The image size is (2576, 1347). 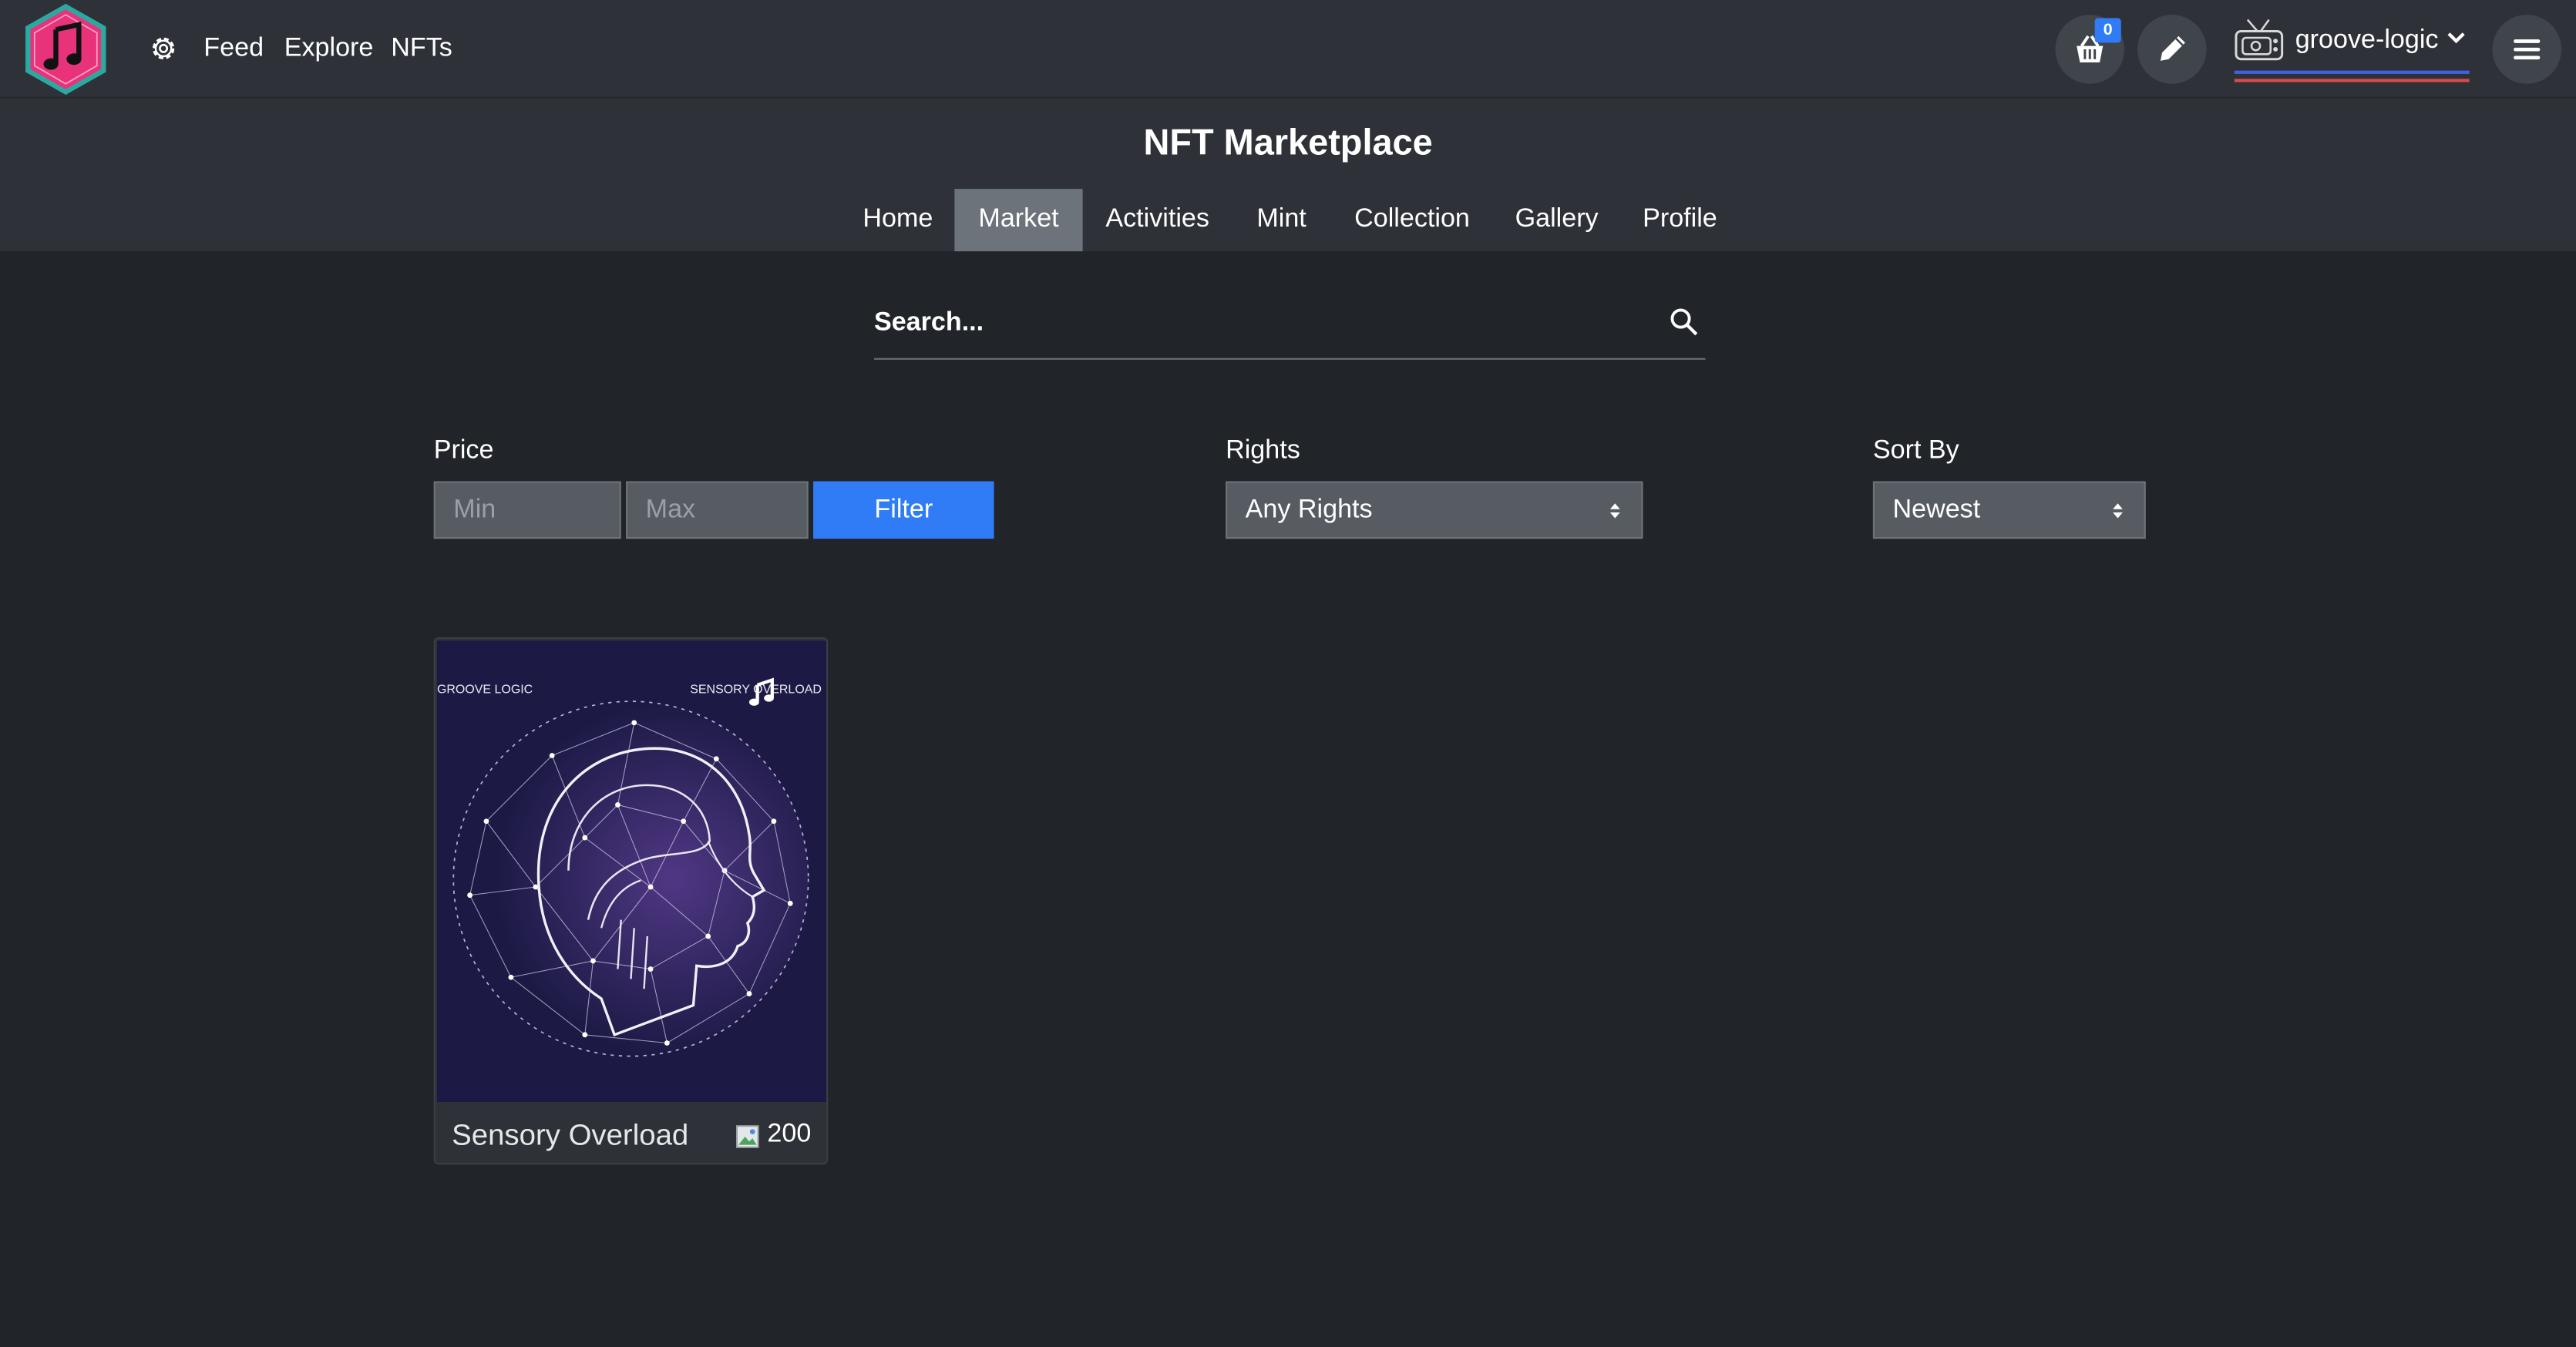 I want to click on filter-button: Filter, so click(x=903, y=510).